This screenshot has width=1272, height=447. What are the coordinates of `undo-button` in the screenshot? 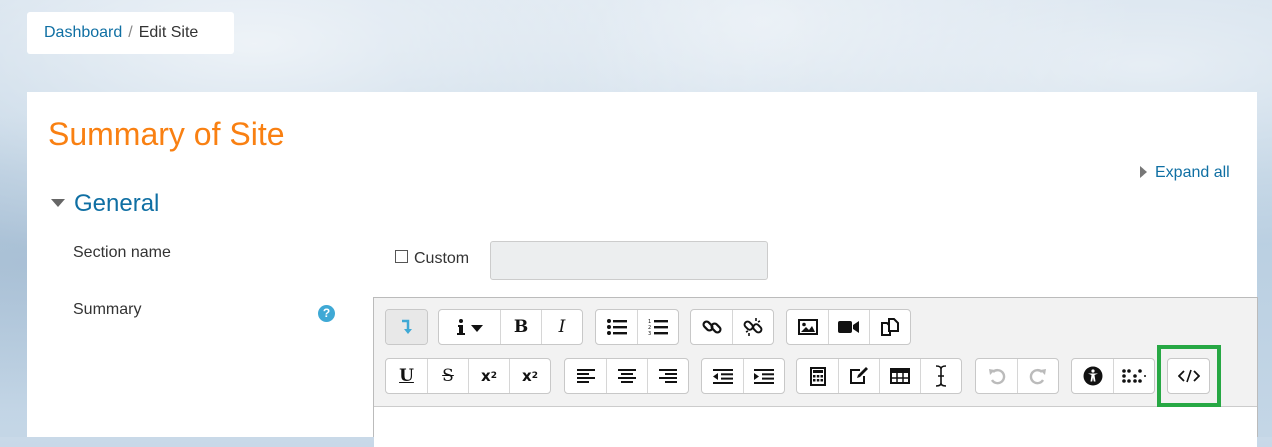 It's located at (996, 376).